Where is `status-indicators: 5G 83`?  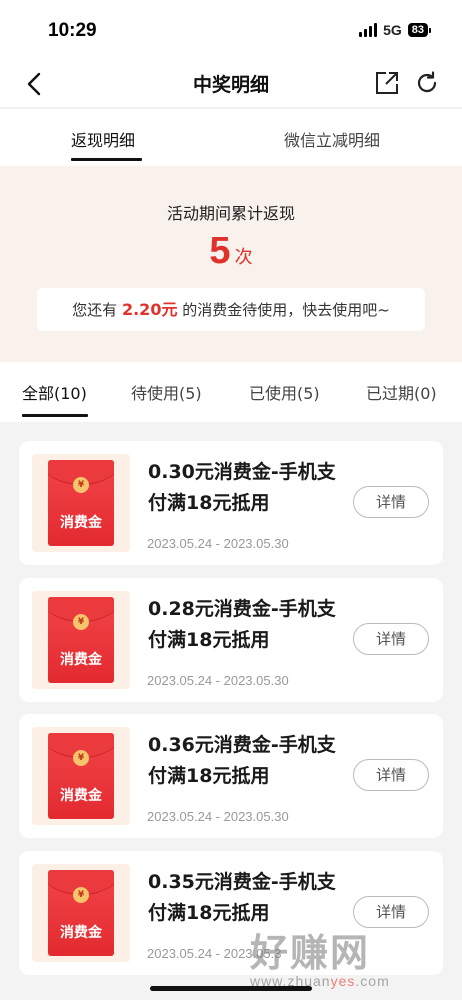
status-indicators: 5G 83 is located at coordinates (395, 30).